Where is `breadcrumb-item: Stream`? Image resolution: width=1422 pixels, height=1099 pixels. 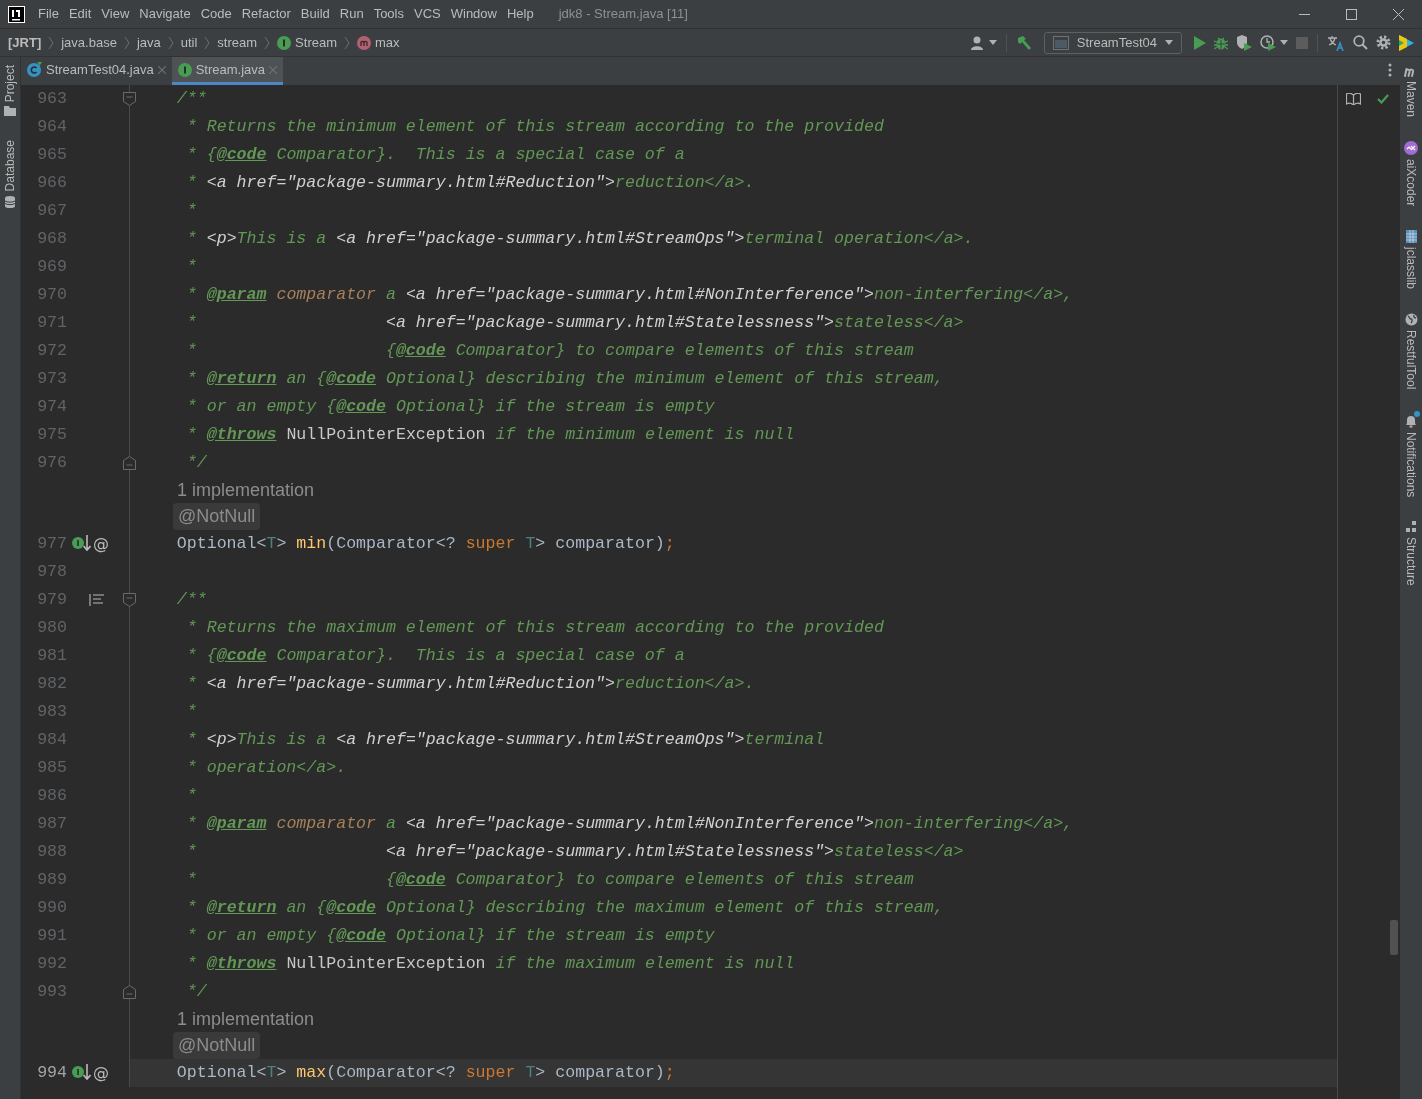 breadcrumb-item: Stream is located at coordinates (316, 42).